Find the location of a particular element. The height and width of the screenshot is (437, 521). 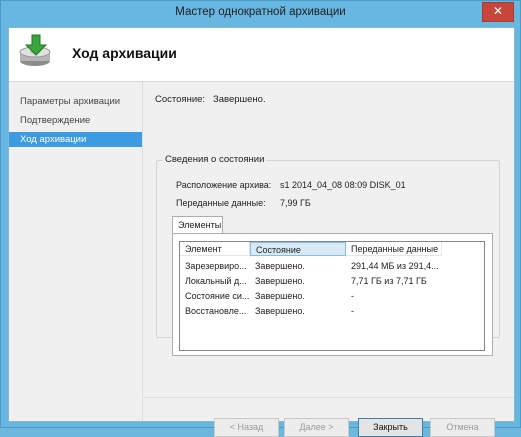

archive-location-value: s1 2014_04_08 08:09 DISK_01 is located at coordinates (343, 185).